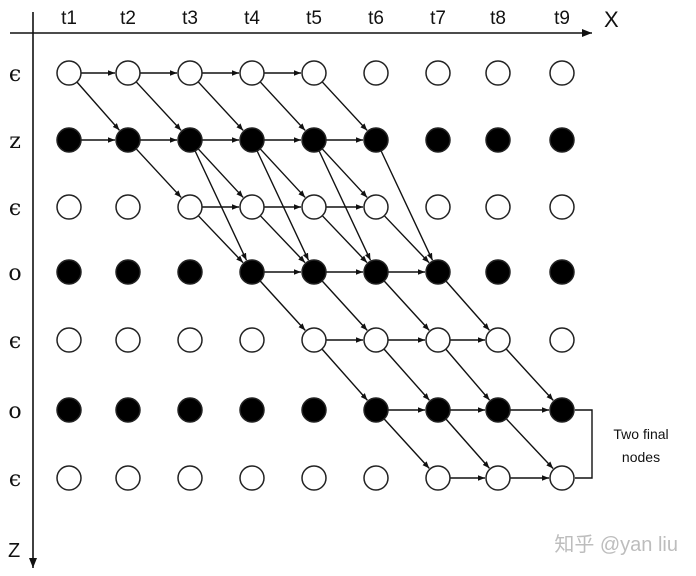 The height and width of the screenshot is (576, 696). What do you see at coordinates (584, 444) in the screenshot?
I see `final-nodes-bracket` at bounding box center [584, 444].